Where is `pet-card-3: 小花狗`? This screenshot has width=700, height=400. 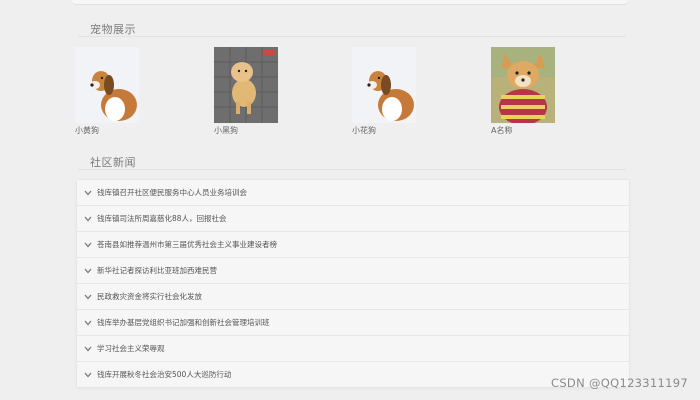 pet-card-3: 小花狗 is located at coordinates (385, 91).